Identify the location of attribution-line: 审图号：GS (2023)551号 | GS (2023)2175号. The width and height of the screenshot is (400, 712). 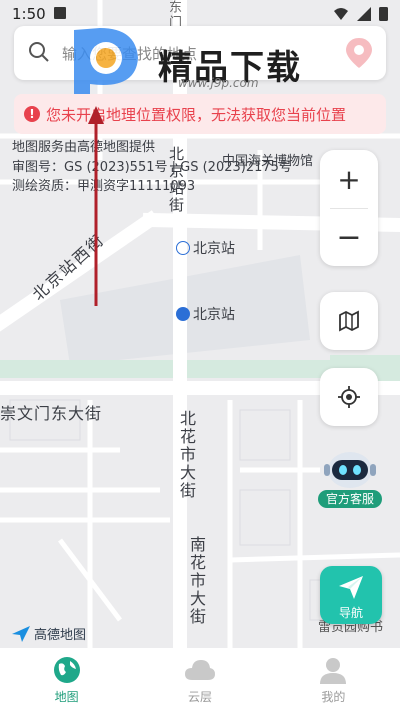
(152, 167).